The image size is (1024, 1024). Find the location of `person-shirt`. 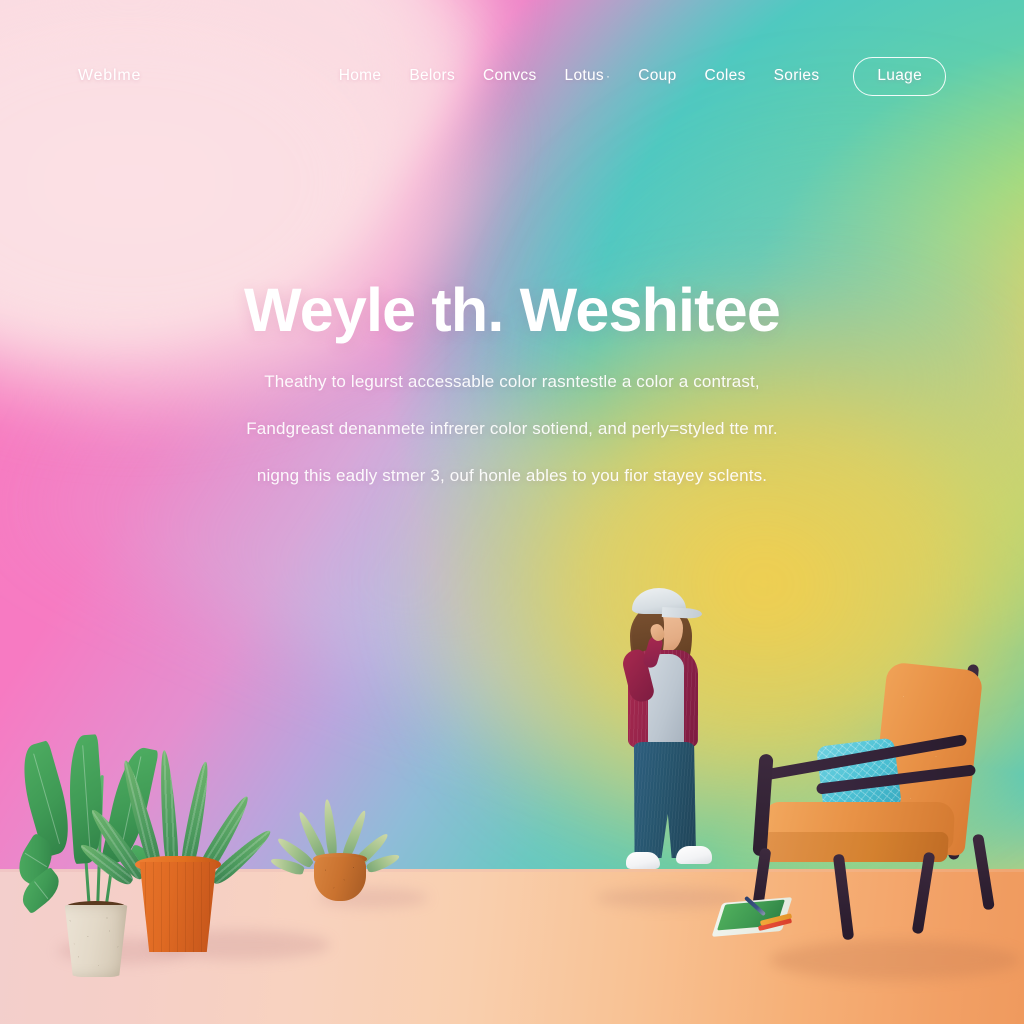

person-shirt is located at coordinates (666, 702).